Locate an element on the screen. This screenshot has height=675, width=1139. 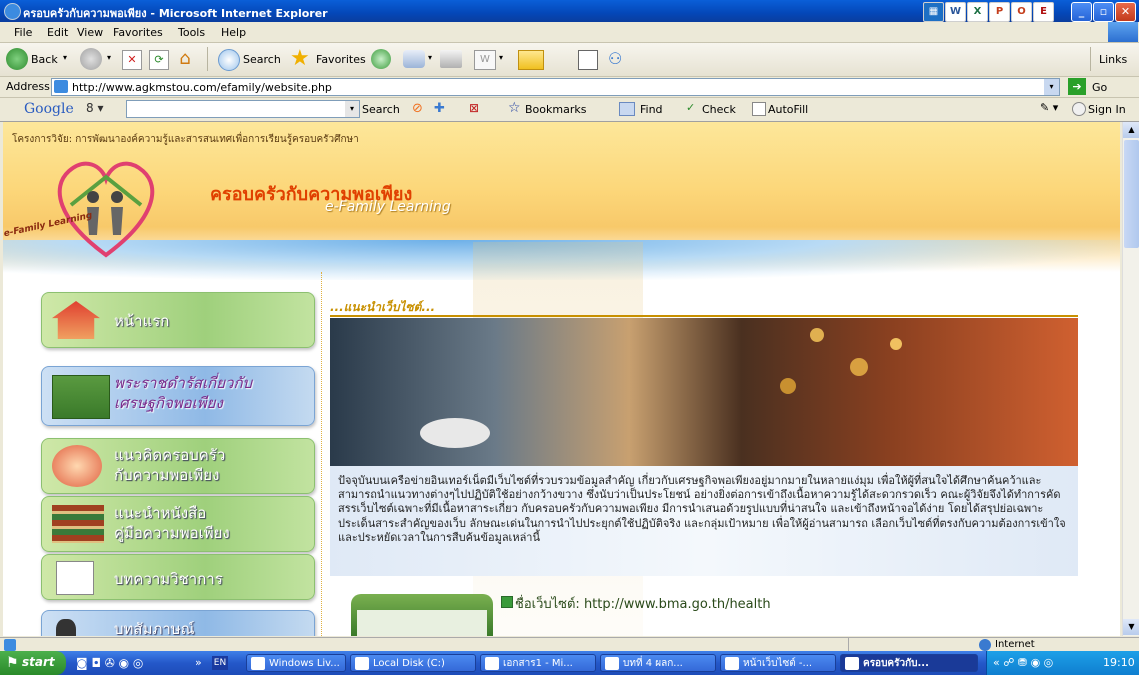
autofill-icon is located at coordinates (759, 109).